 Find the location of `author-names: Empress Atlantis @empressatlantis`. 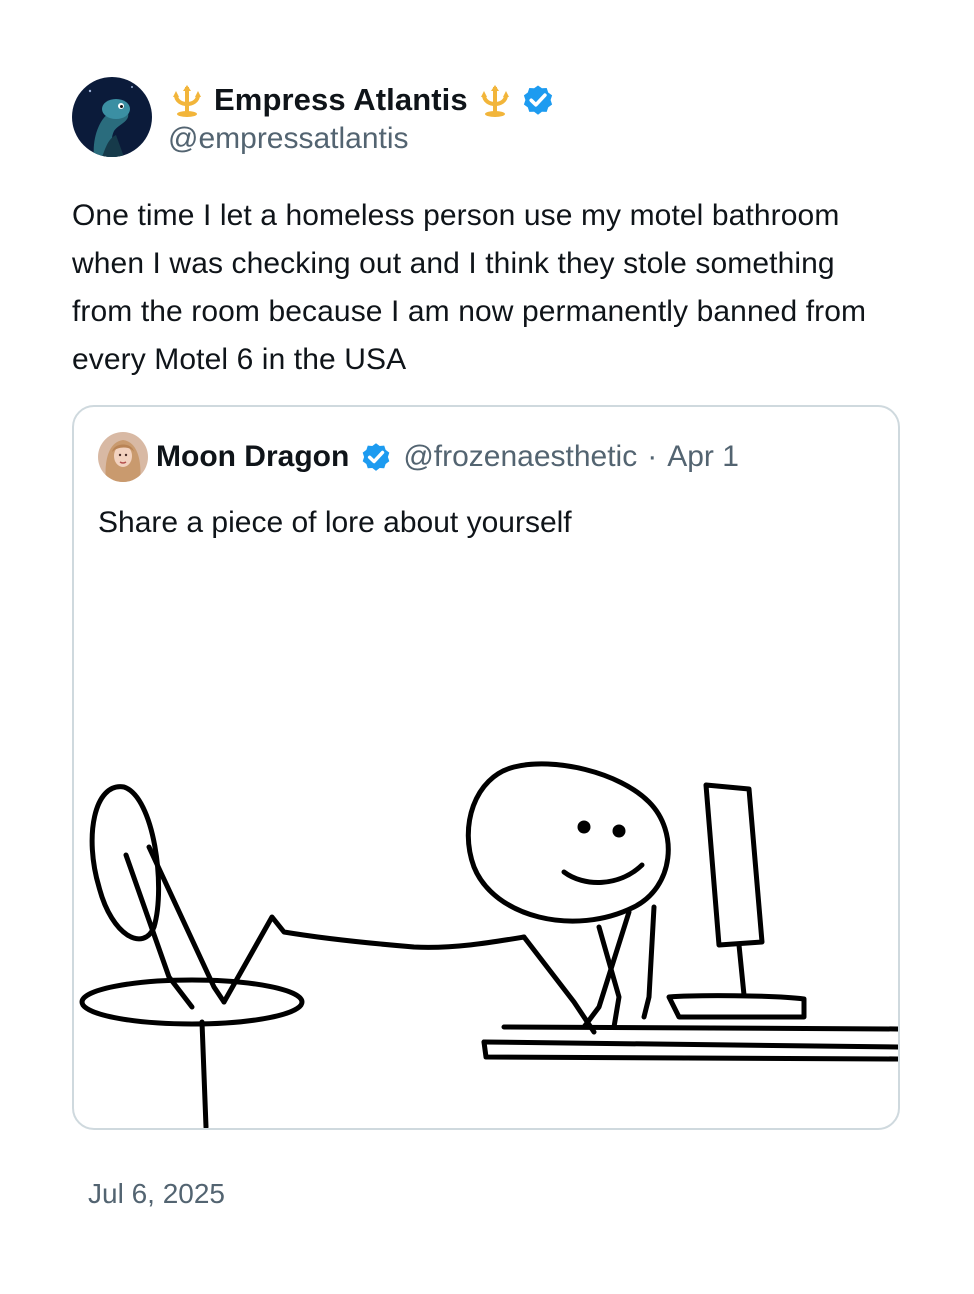

author-names: Empress Atlantis @empressatlantis is located at coordinates (362, 117).